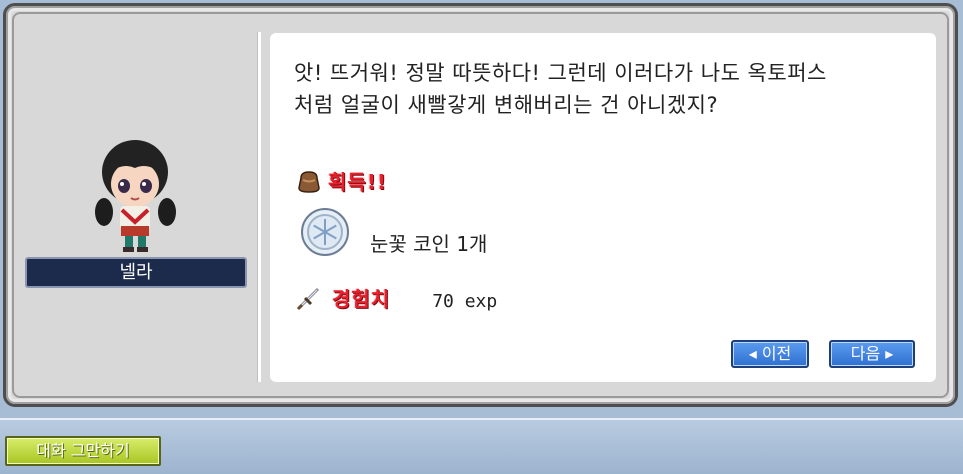  What do you see at coordinates (309, 181) in the screenshot?
I see `pouch-icon` at bounding box center [309, 181].